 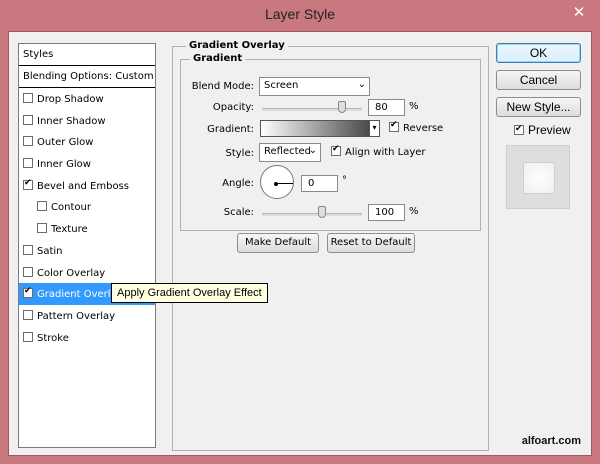 I want to click on style-item: Texture, so click(x=87, y=229).